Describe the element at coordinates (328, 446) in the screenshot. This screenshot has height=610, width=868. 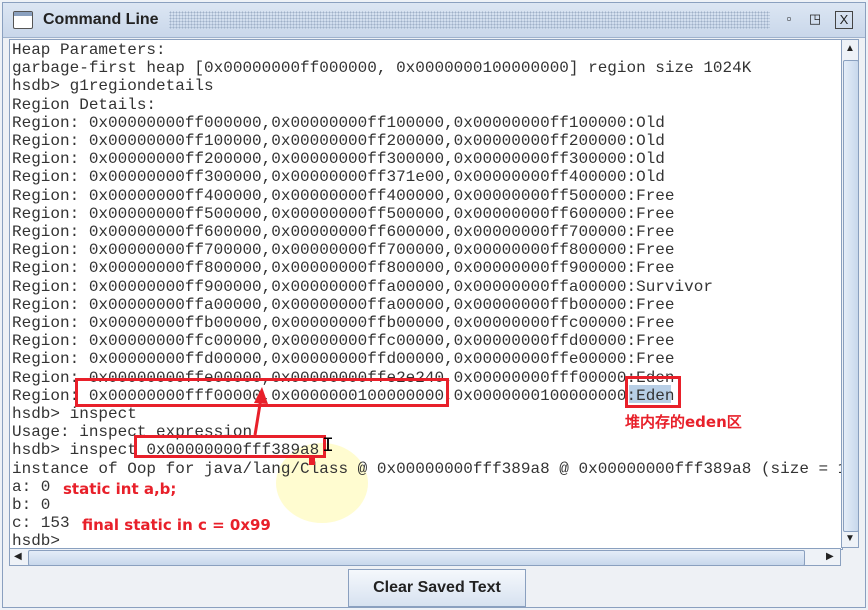
I see `text-cursor-icon: I` at that location.